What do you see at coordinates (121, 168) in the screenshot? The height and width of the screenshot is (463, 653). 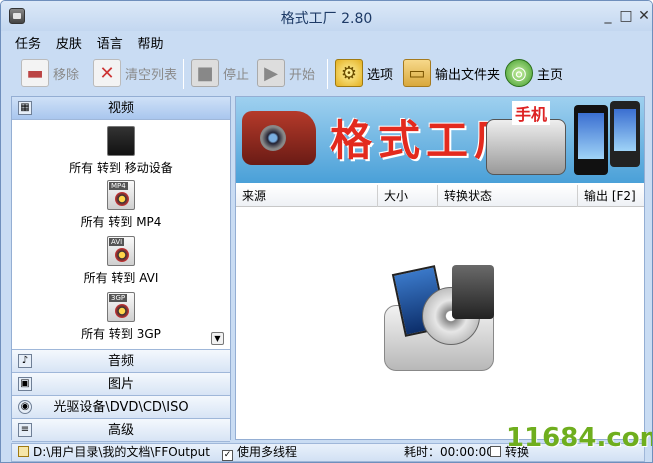 I see `list-item-label: 所有 转到 移动设备` at bounding box center [121, 168].